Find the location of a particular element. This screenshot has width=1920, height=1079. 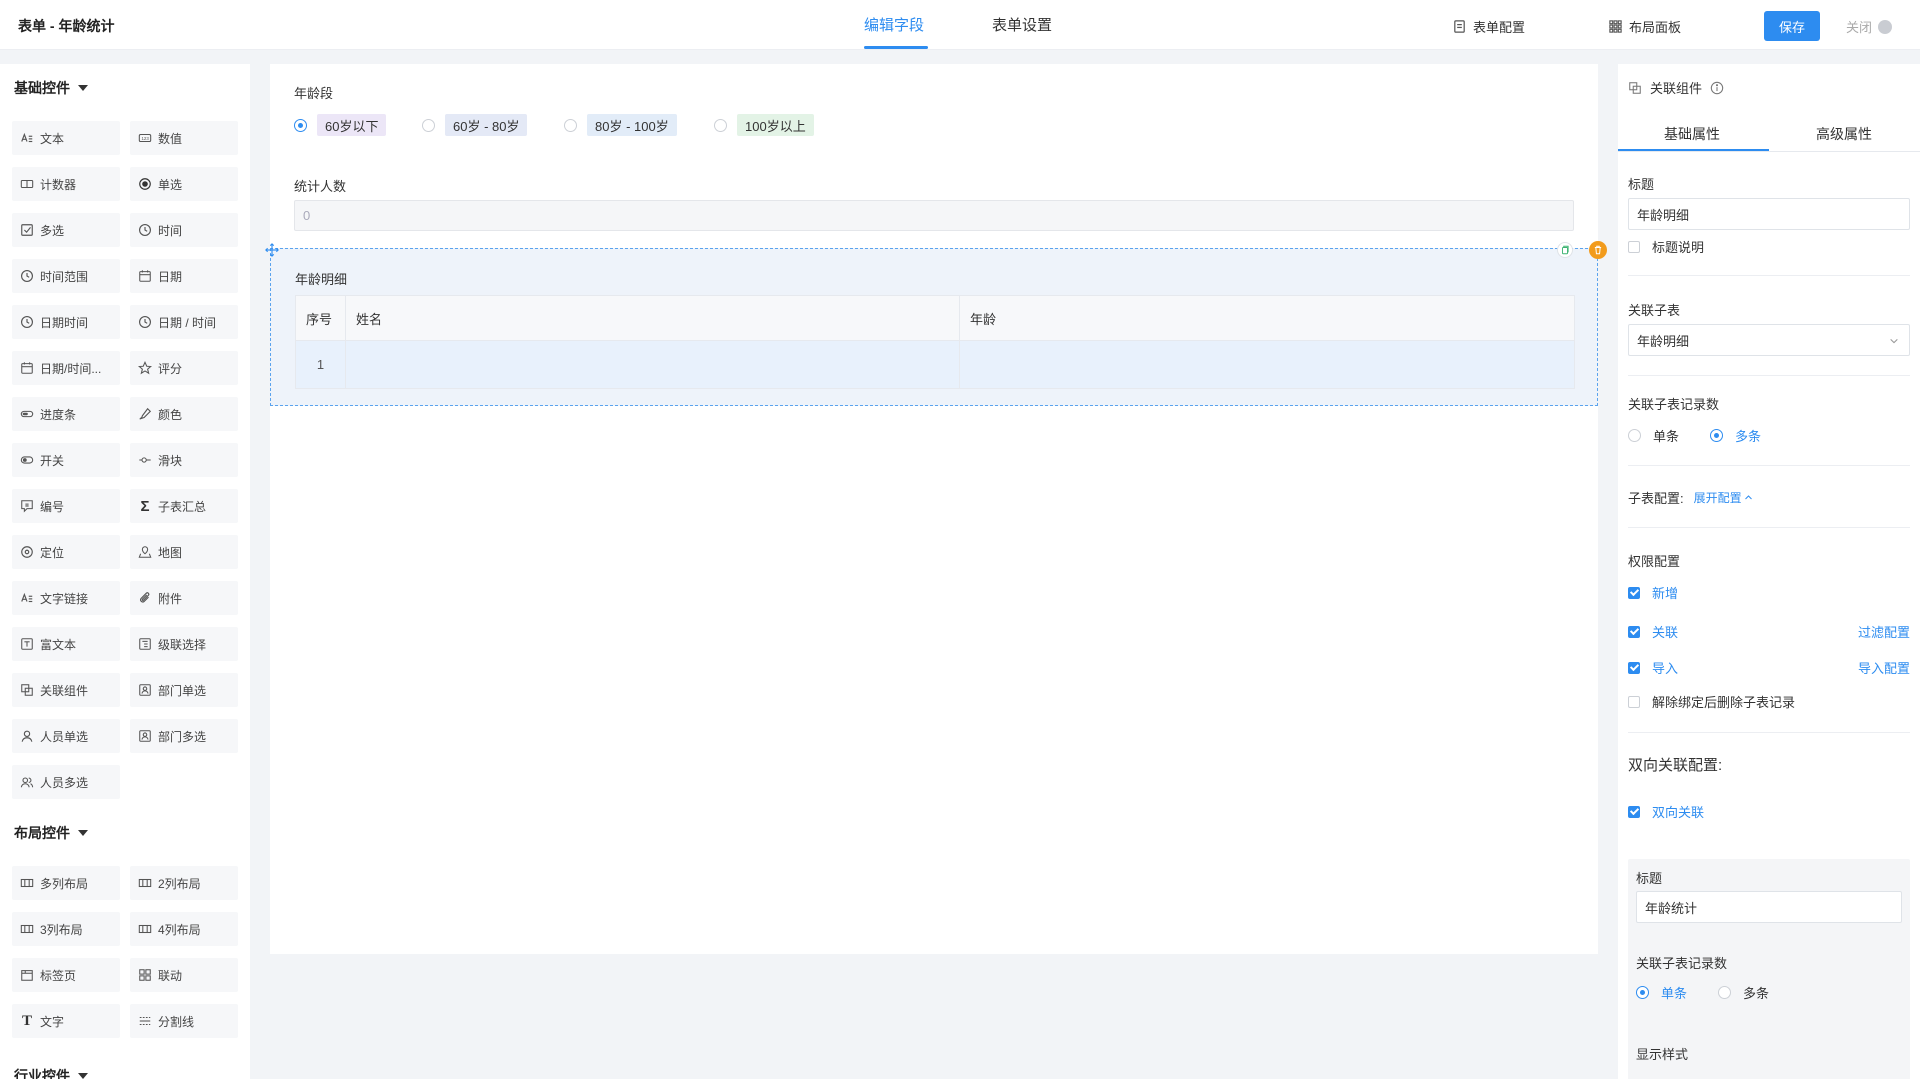

age-option-radio: 60岁以下 is located at coordinates (340, 125).